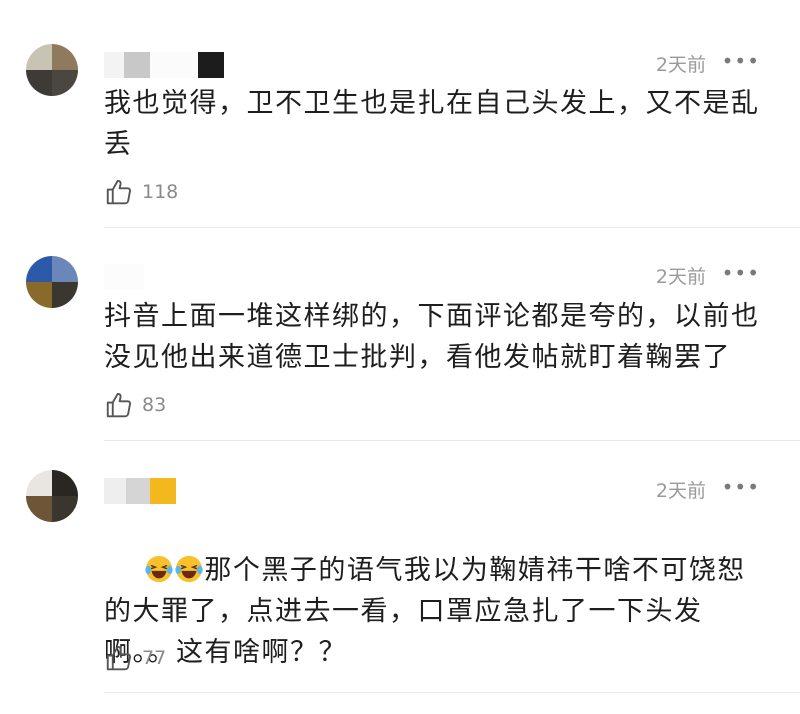 This screenshot has height=714, width=800. I want to click on like-count: 118, so click(160, 192).